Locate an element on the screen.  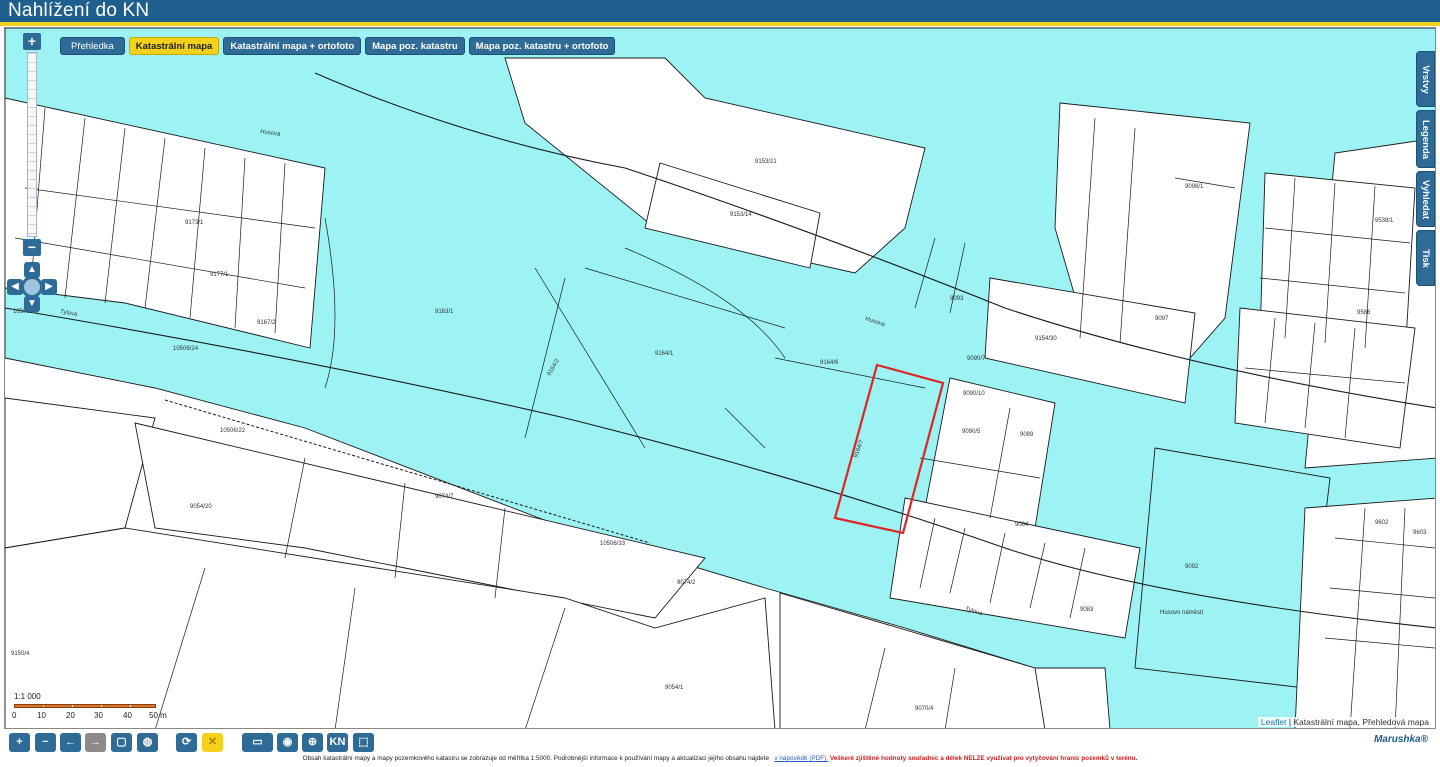
parcel-number: 9090/7 is located at coordinates (976, 359).